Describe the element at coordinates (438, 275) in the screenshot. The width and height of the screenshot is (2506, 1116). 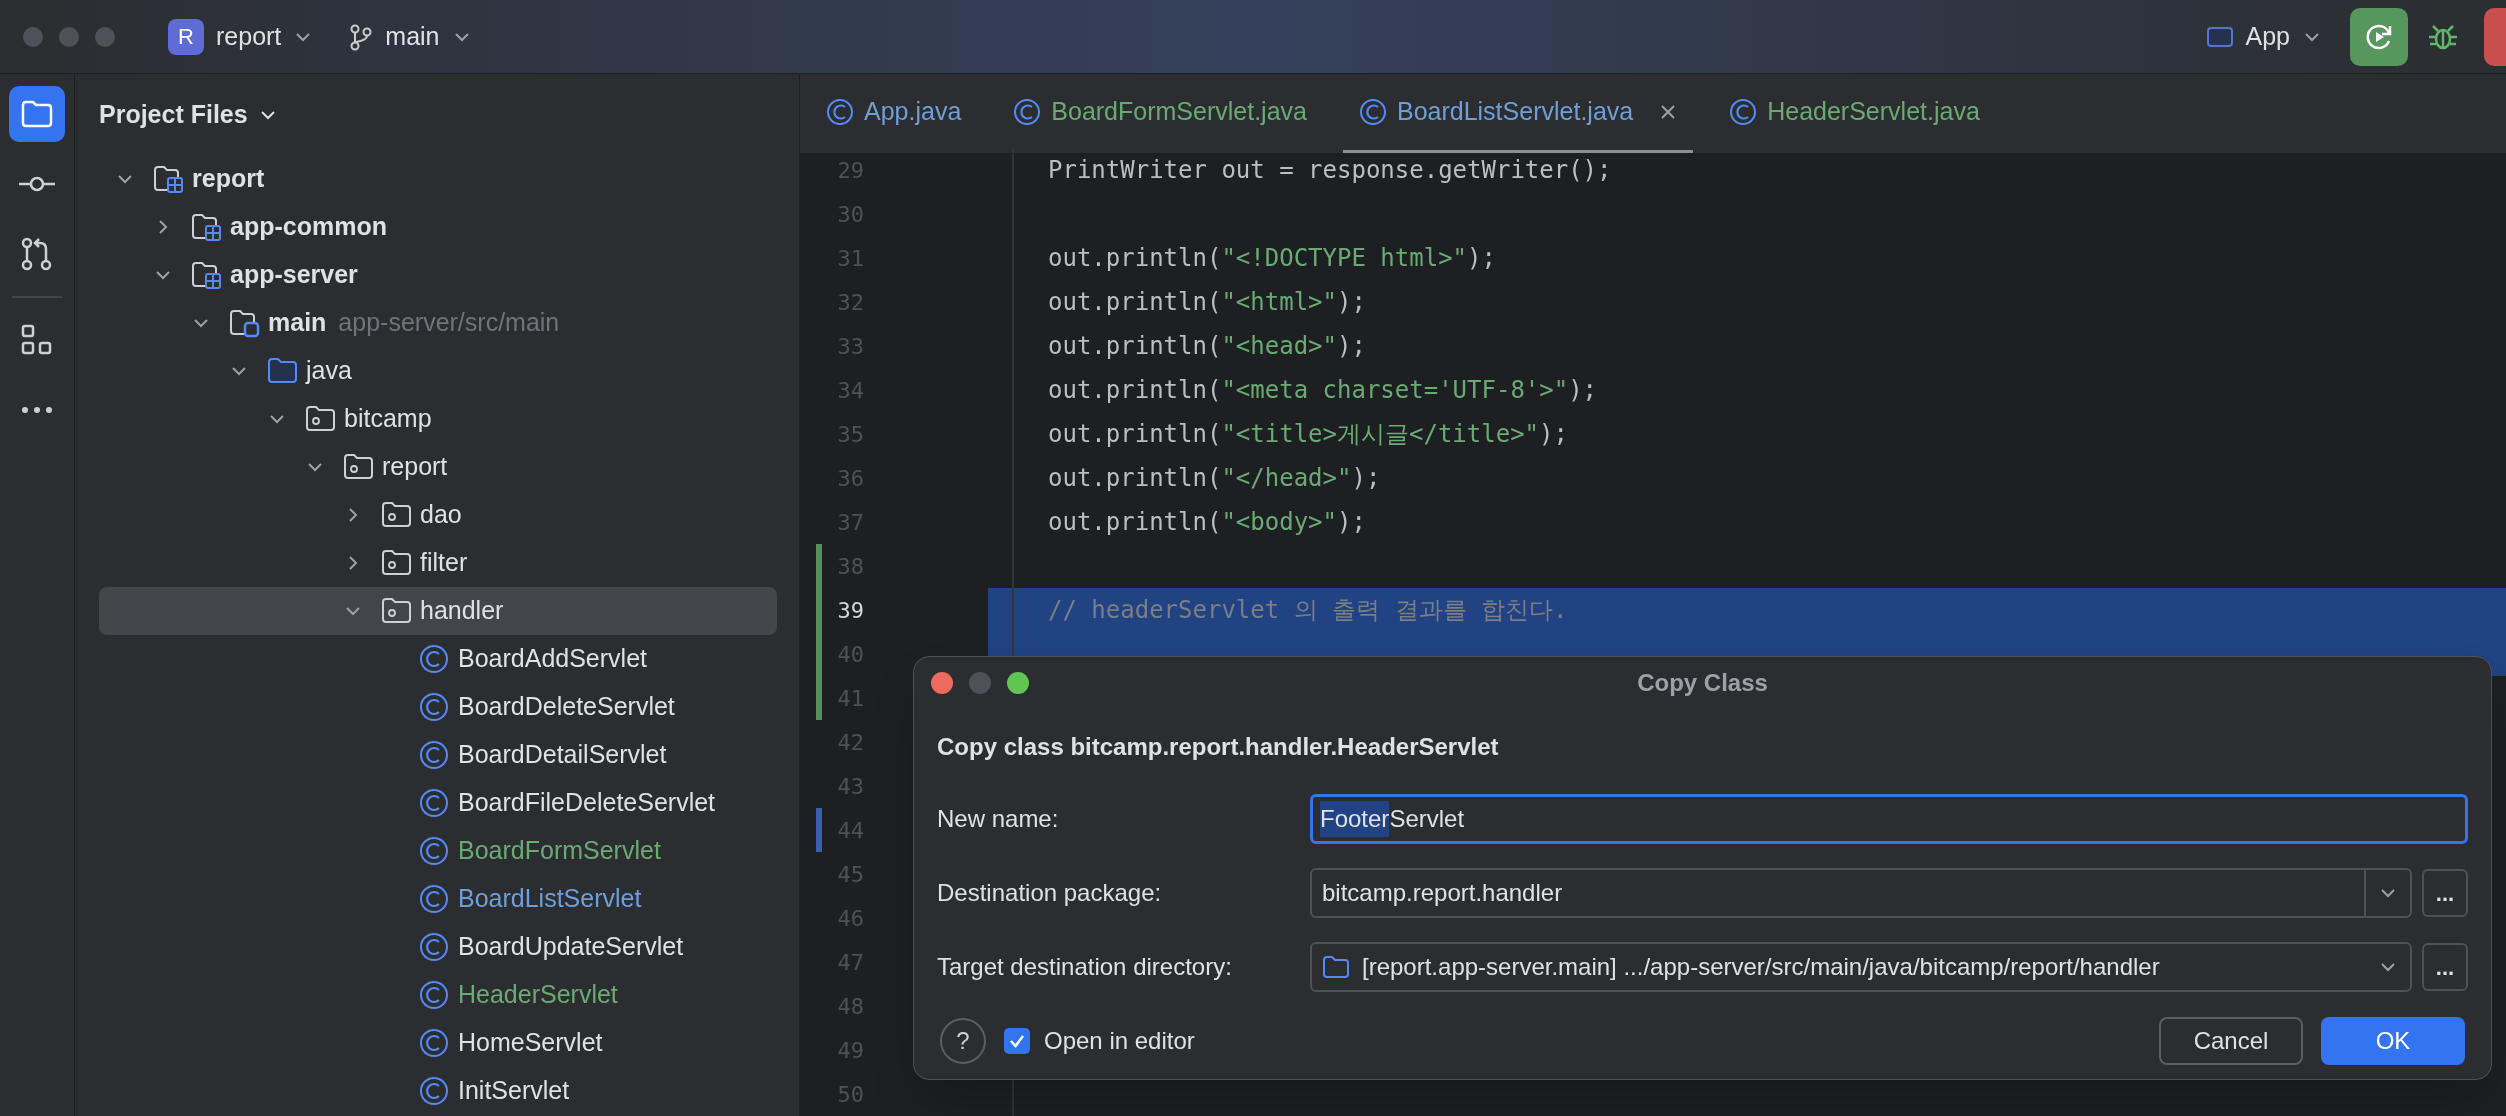
I see `tree-item: app-server` at that location.